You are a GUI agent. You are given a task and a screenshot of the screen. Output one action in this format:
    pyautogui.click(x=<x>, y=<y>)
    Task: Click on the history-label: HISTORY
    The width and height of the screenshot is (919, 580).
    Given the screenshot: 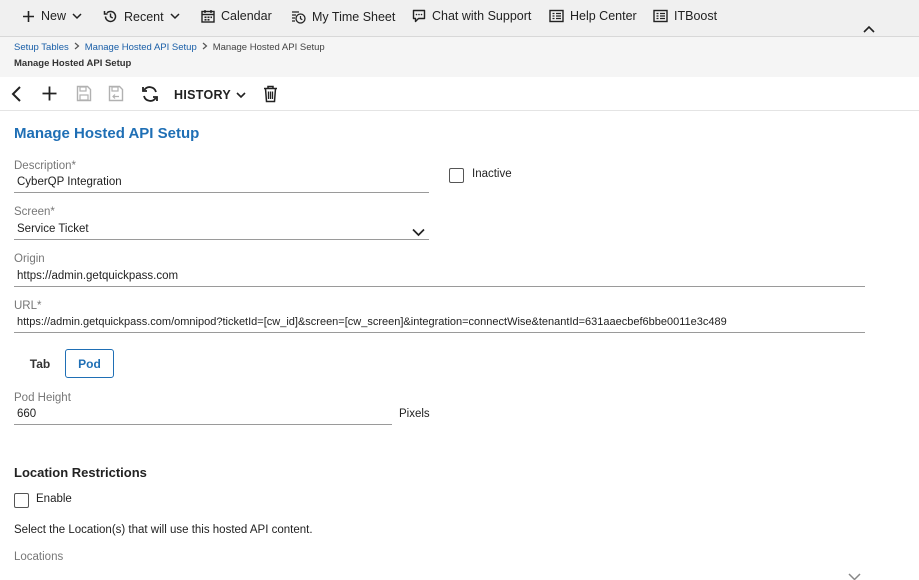 What is the action you would take?
    pyautogui.click(x=202, y=95)
    